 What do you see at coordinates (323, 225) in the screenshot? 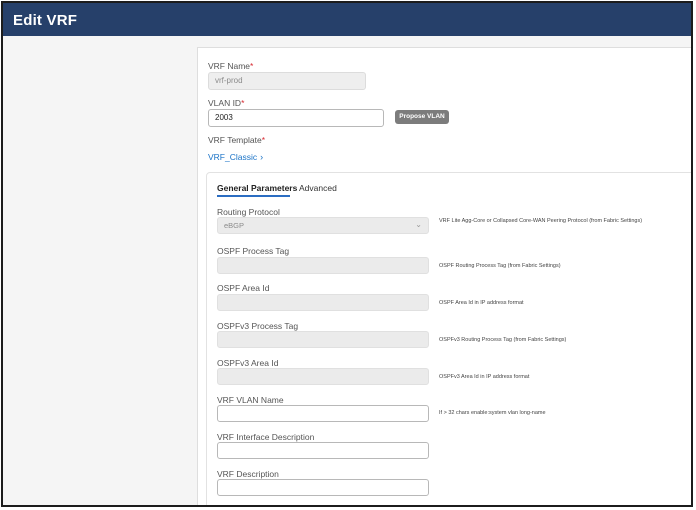
I see `routing-protocol-select: eBGP ⌄` at bounding box center [323, 225].